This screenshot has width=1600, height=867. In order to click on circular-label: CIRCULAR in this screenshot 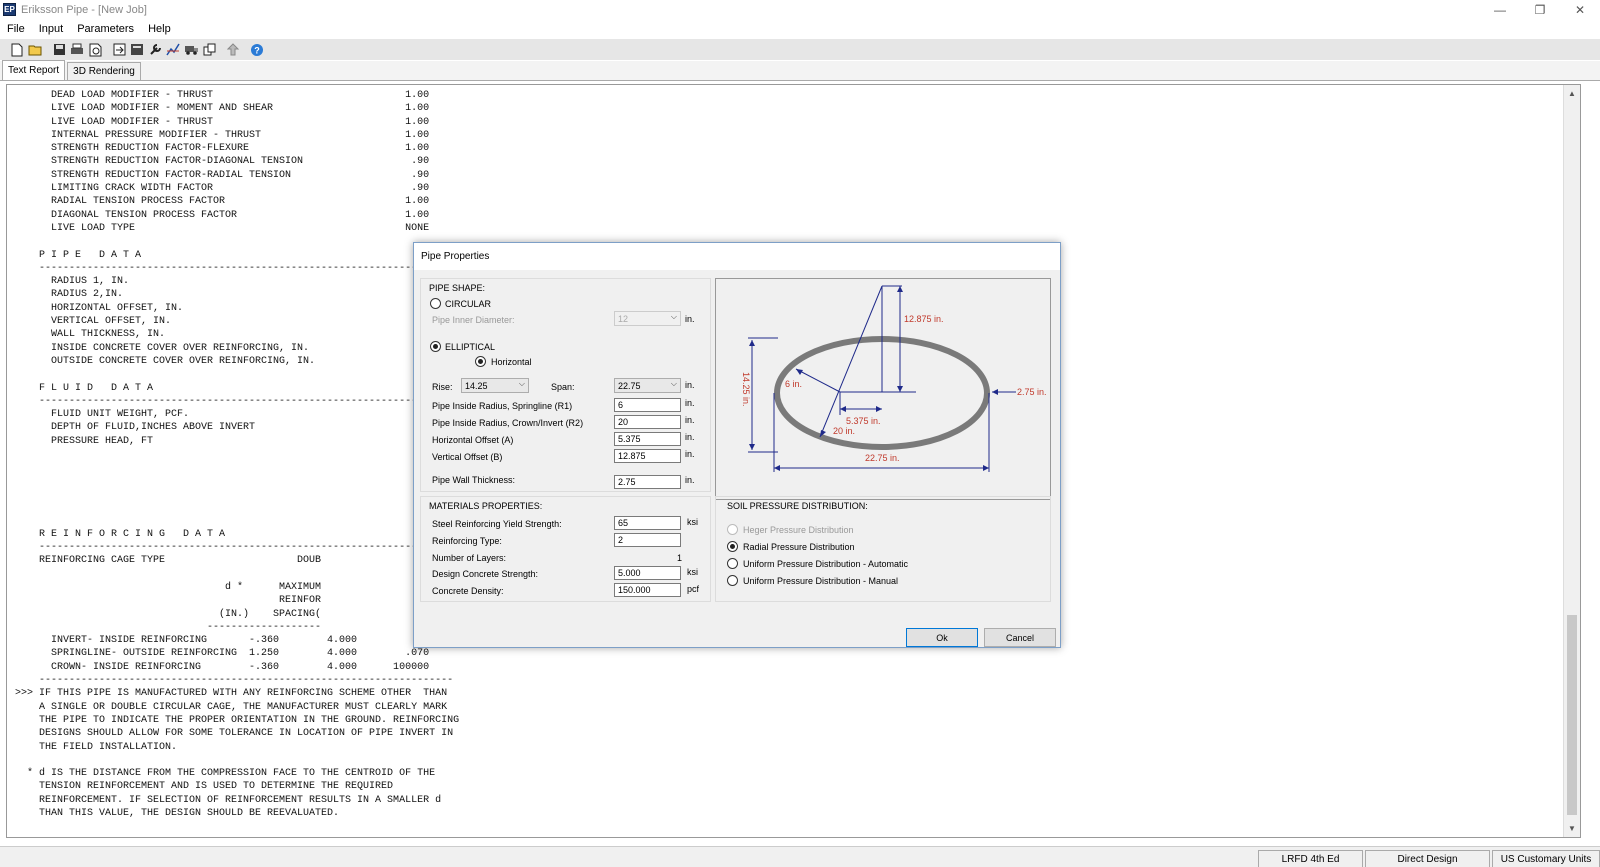, I will do `click(468, 304)`.